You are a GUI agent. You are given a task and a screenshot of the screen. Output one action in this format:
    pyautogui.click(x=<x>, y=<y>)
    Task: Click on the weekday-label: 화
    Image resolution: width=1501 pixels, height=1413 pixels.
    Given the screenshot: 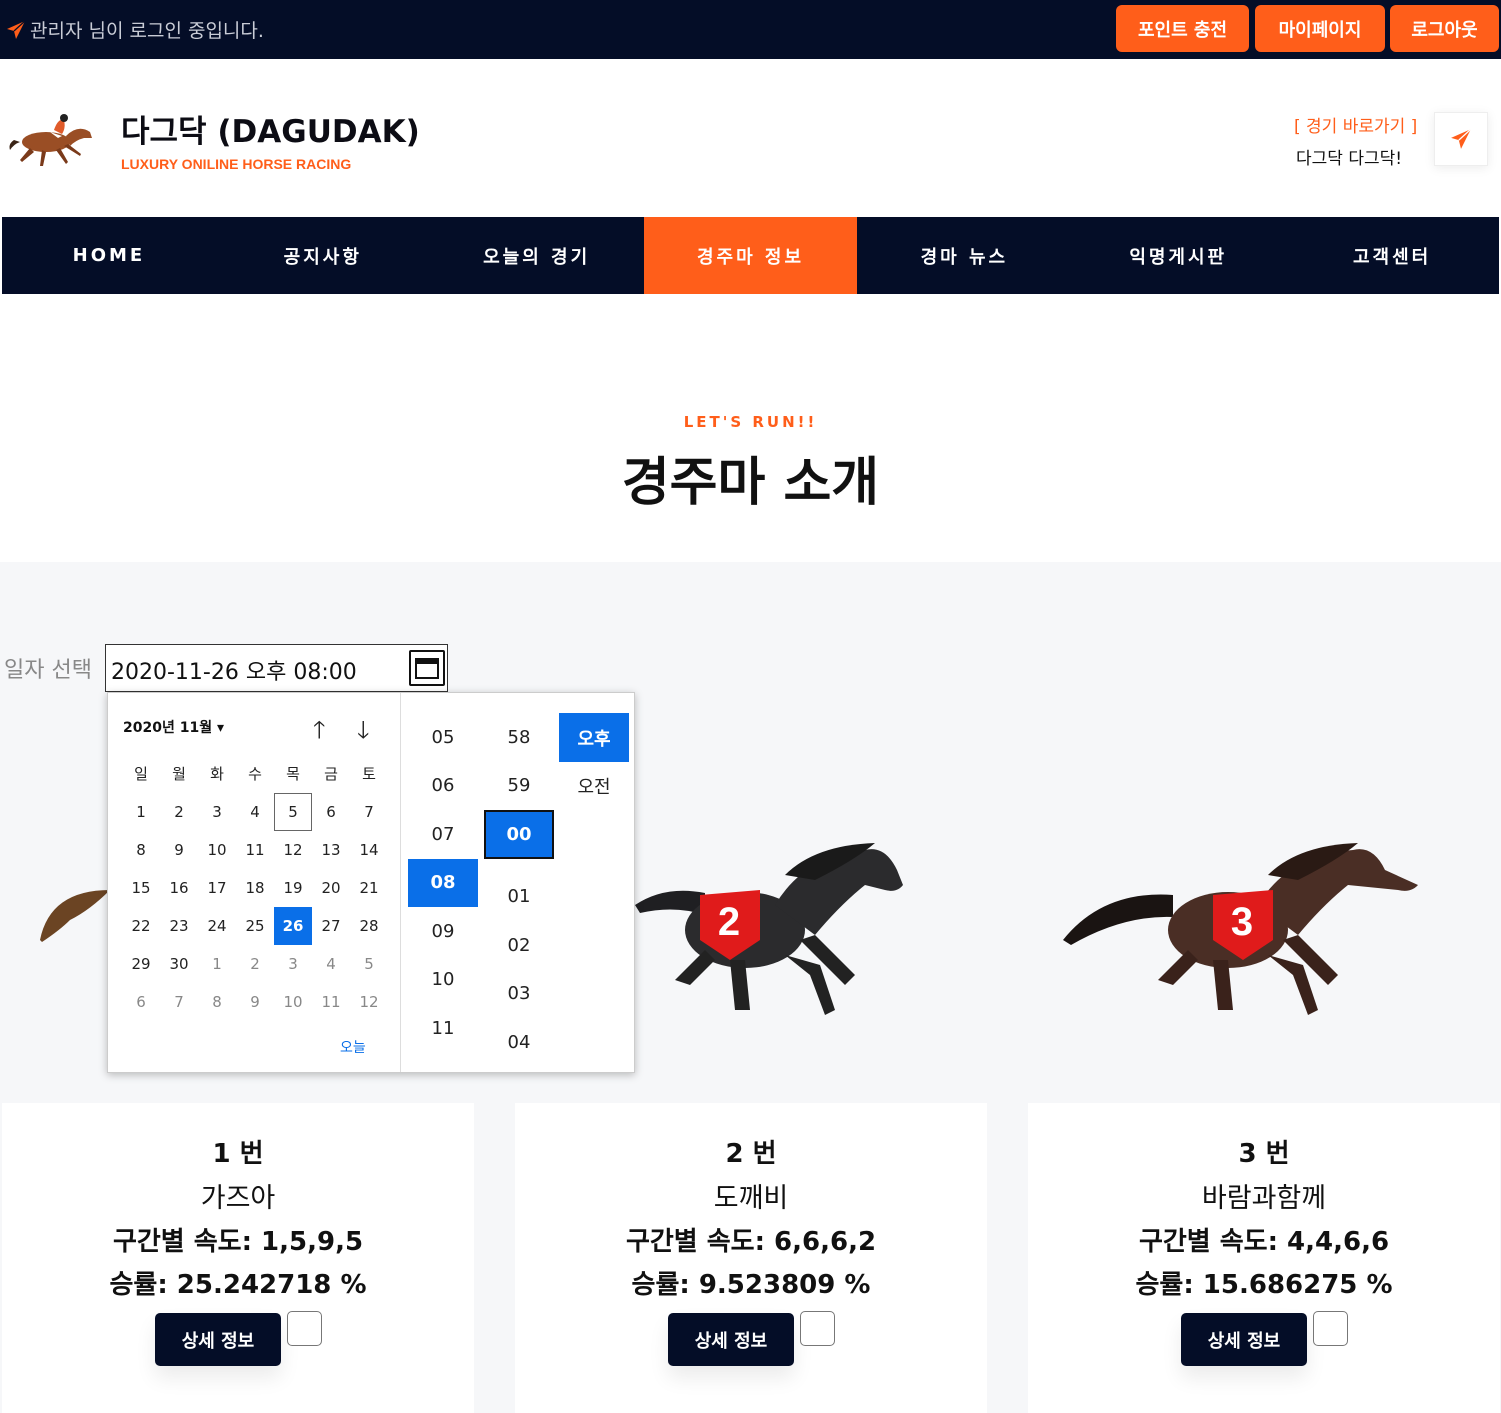 What is the action you would take?
    pyautogui.click(x=217, y=773)
    